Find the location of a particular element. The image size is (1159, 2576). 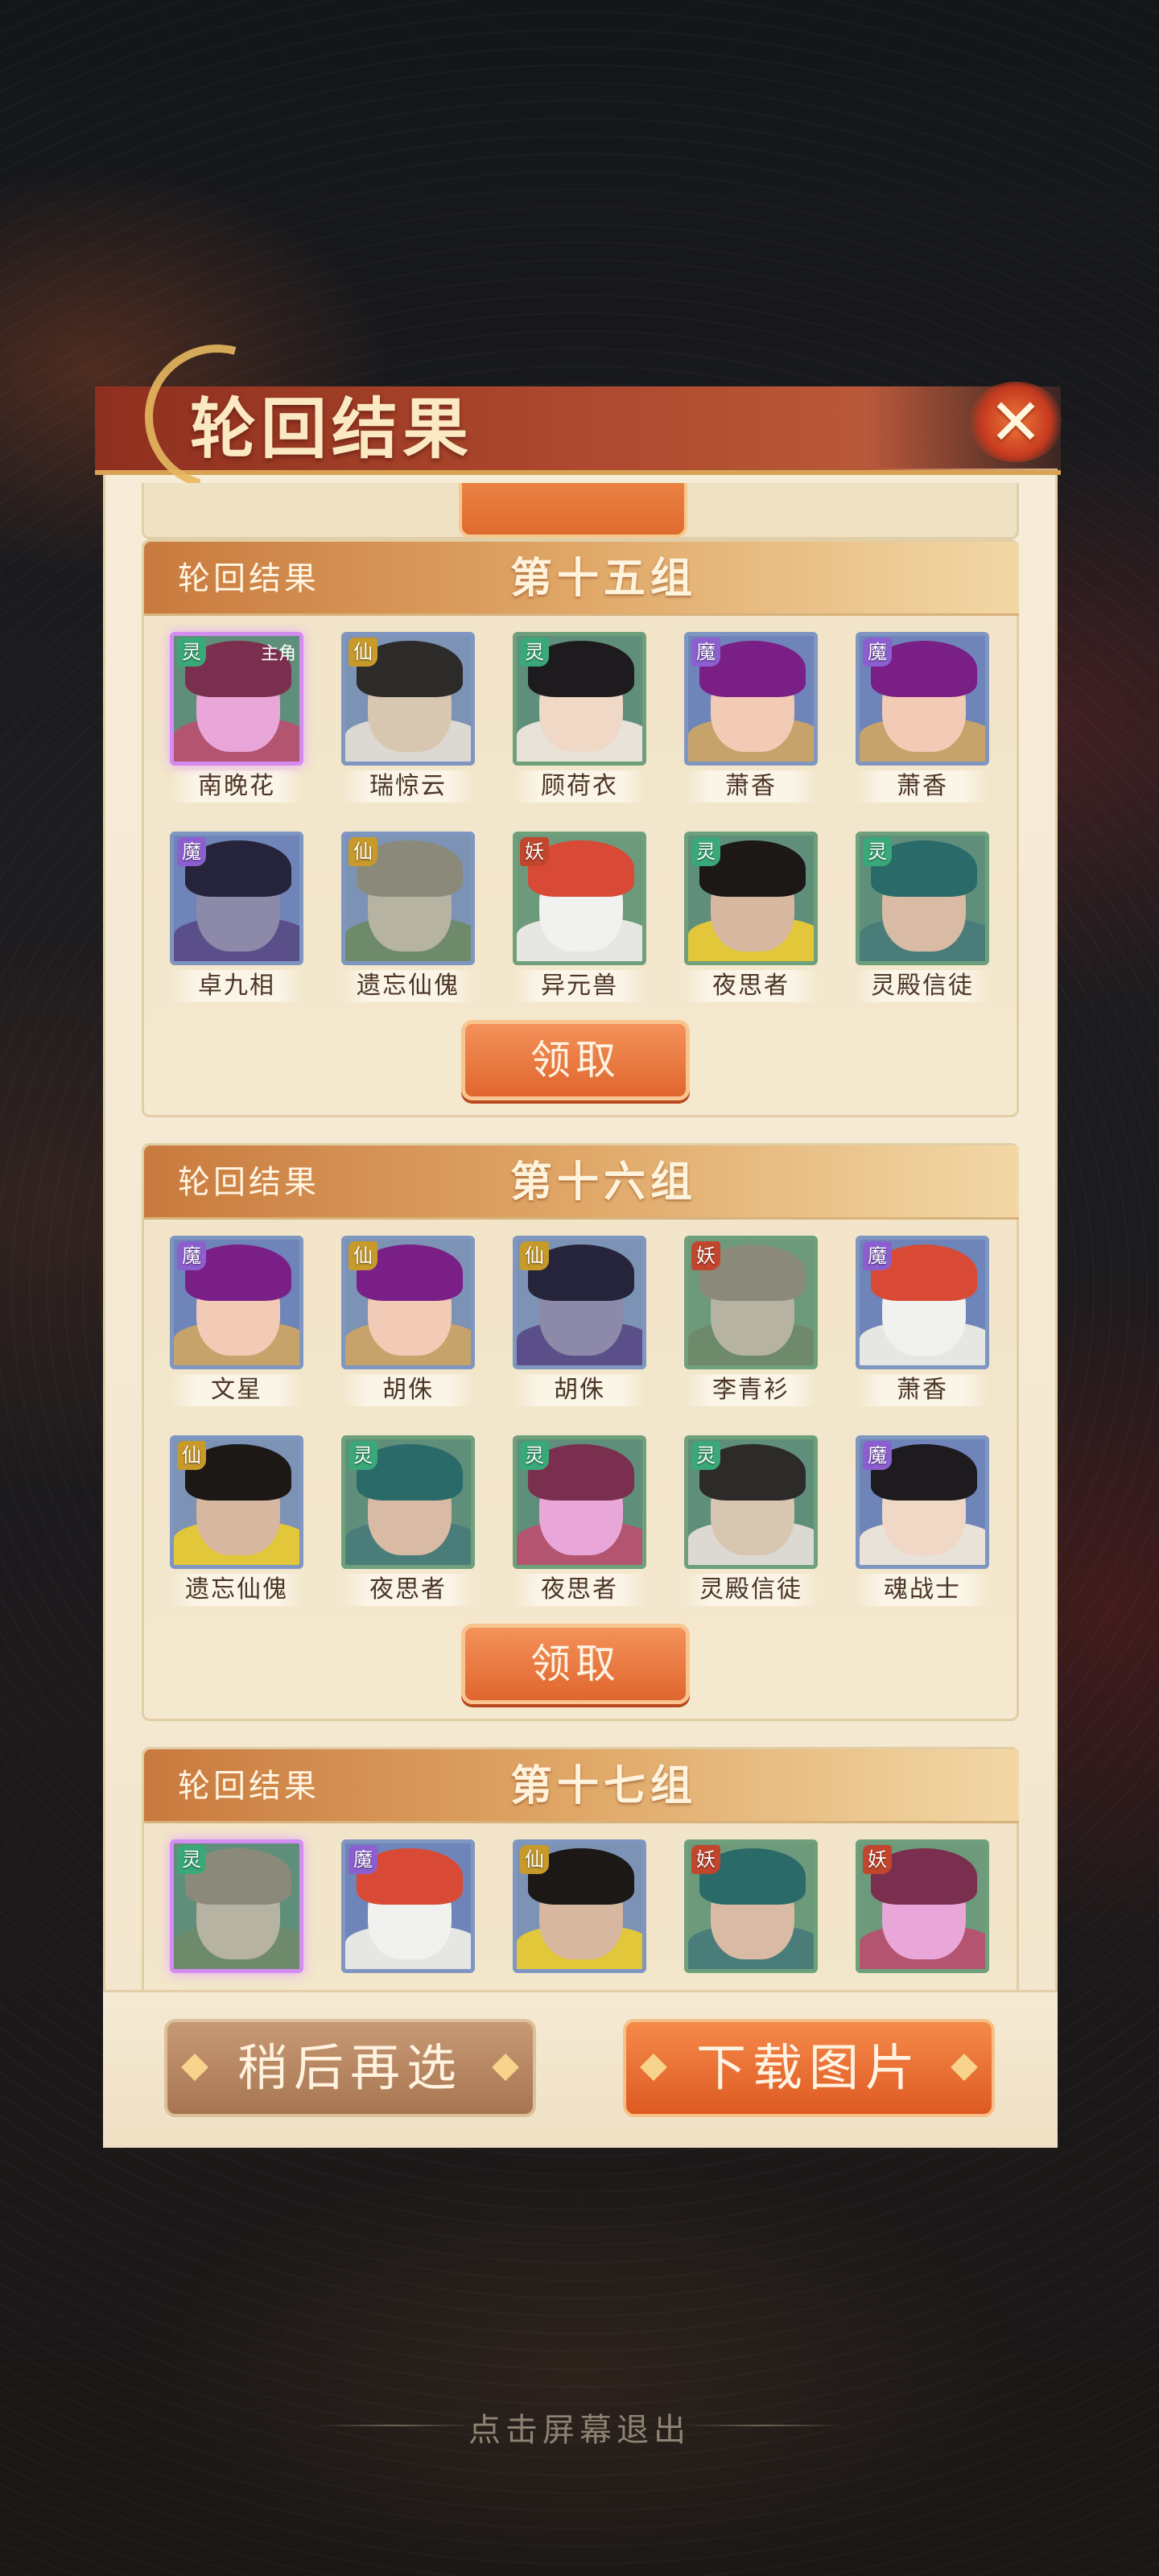

hero-card: 仙瑞惊云 is located at coordinates (408, 717).